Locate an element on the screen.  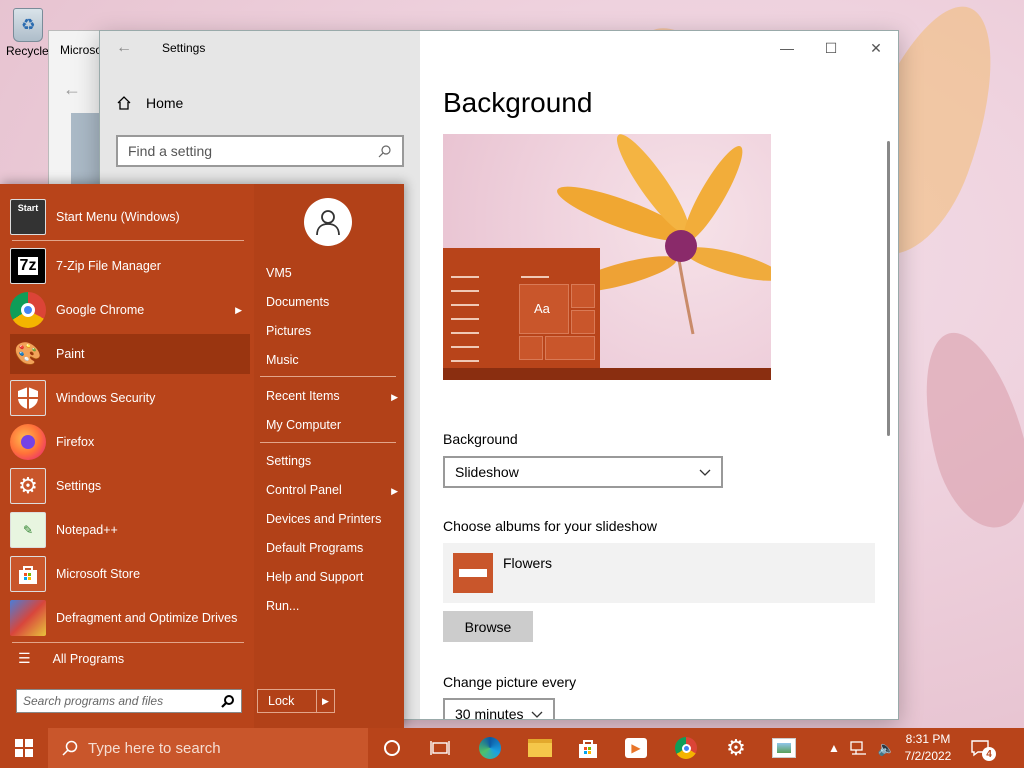
place-devices-printers: Devices and Printers is located at coordinates (332, 519).